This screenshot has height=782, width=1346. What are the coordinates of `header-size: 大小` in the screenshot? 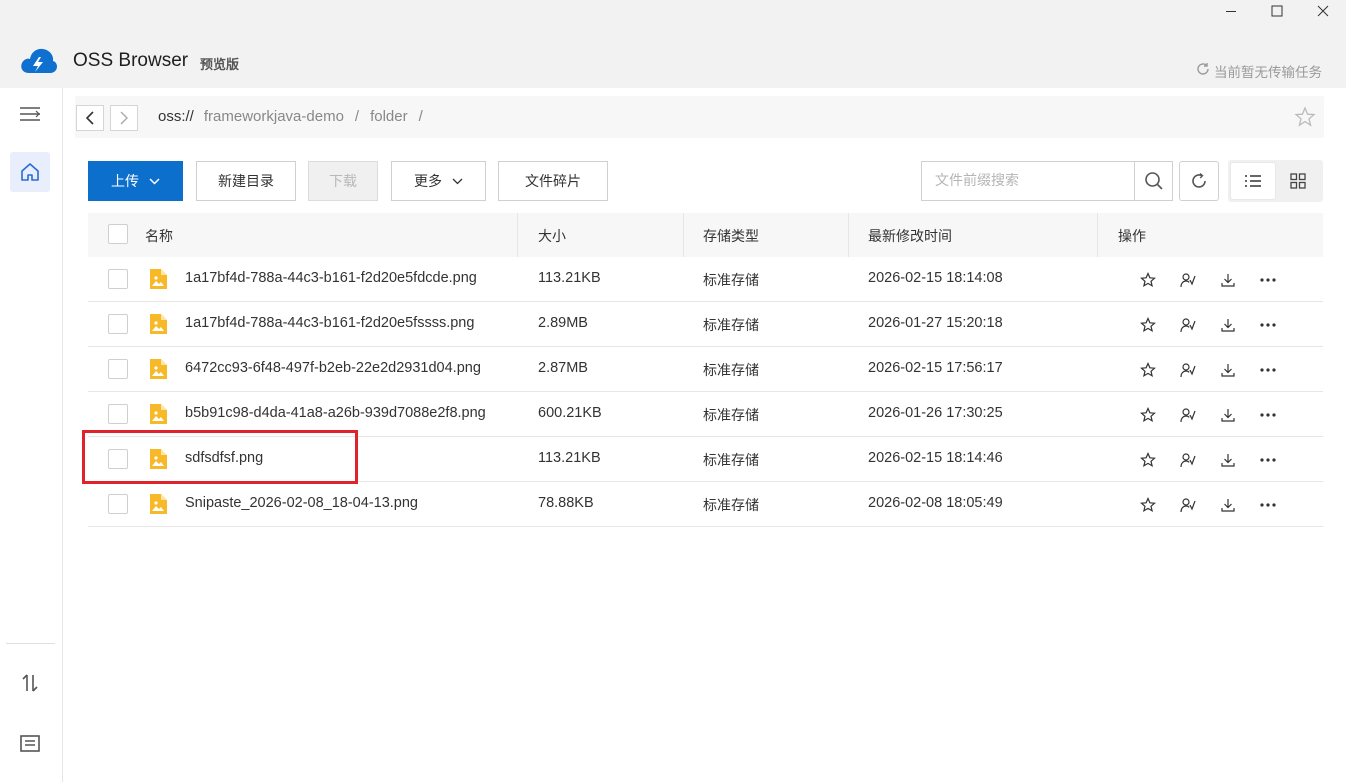 It's located at (552, 236).